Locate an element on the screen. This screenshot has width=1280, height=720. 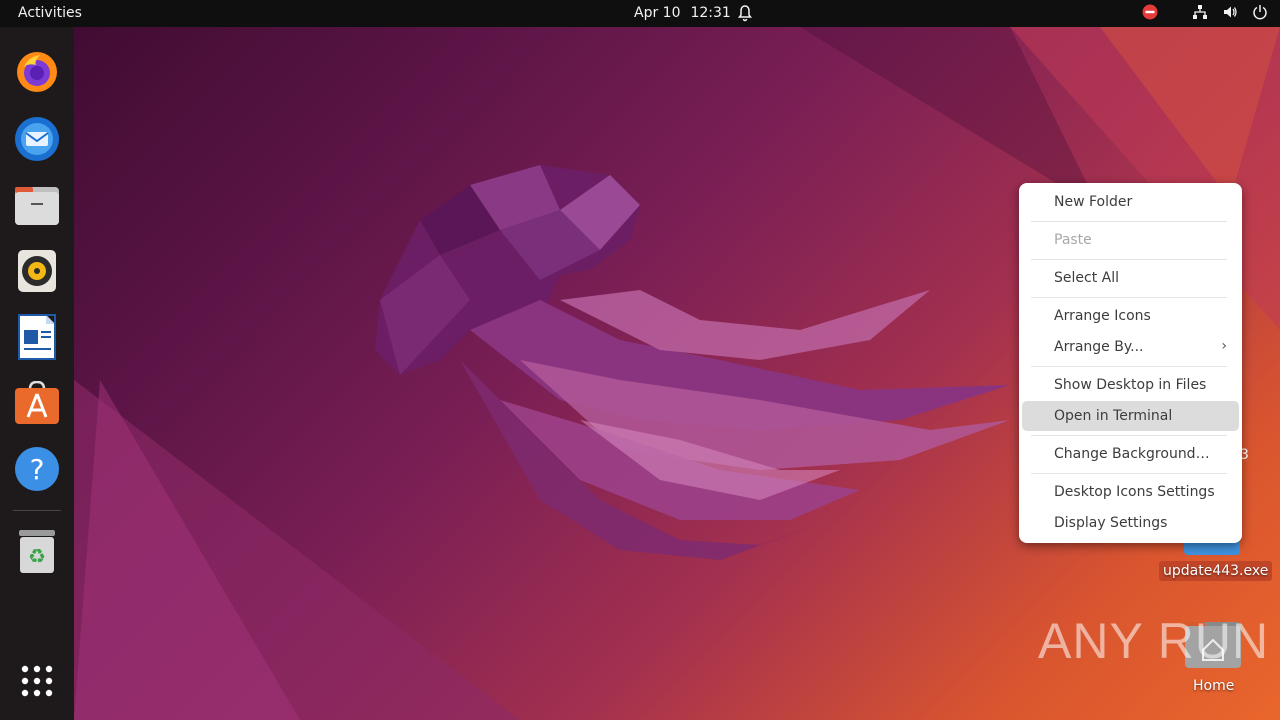
dock-separator is located at coordinates (37, 510).